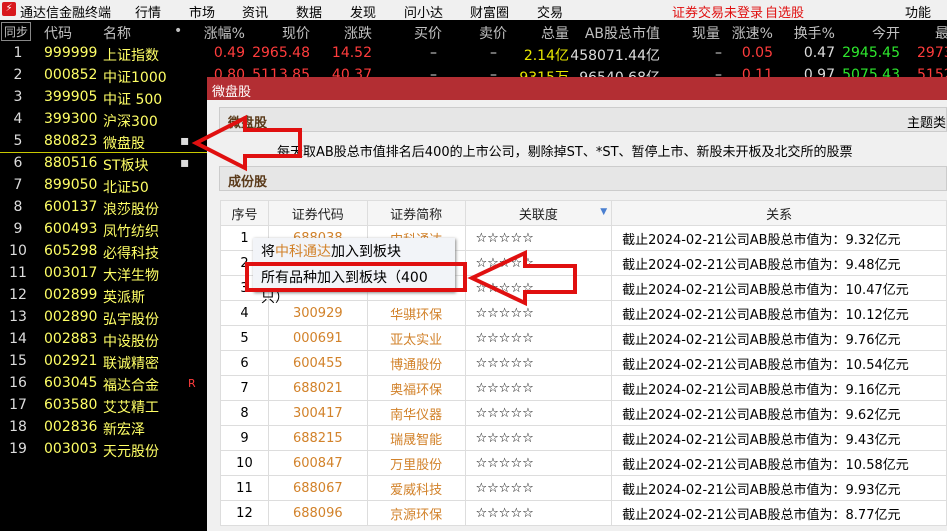 The image size is (947, 531). What do you see at coordinates (384, 210) in the screenshot?
I see `annotation-arrows` at bounding box center [384, 210].